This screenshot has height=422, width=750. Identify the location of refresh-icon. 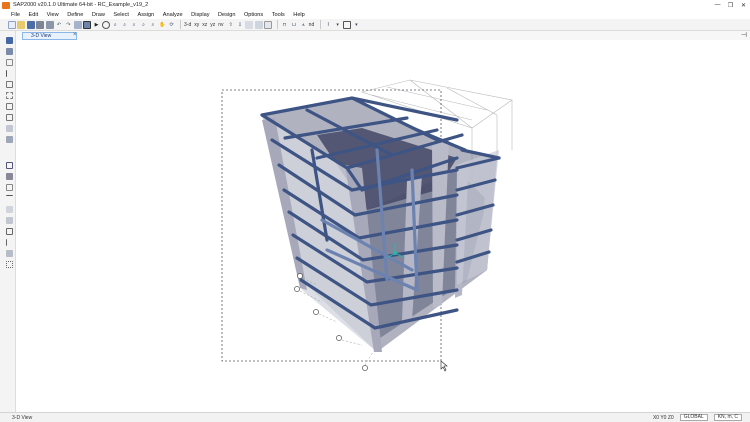
(77, 24).